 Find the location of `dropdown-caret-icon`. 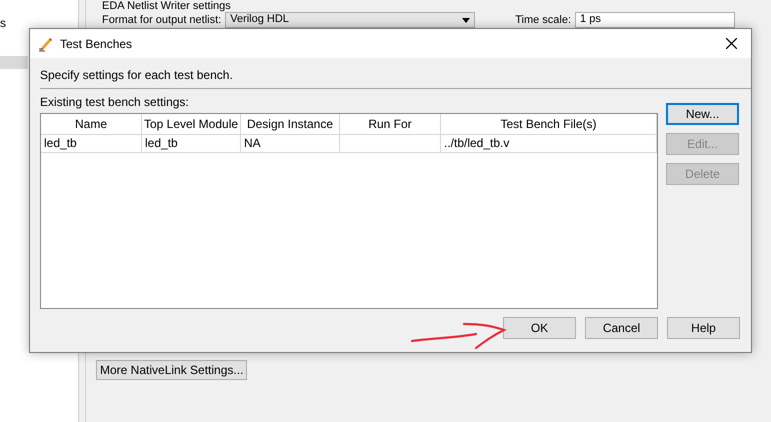

dropdown-caret-icon is located at coordinates (466, 20).